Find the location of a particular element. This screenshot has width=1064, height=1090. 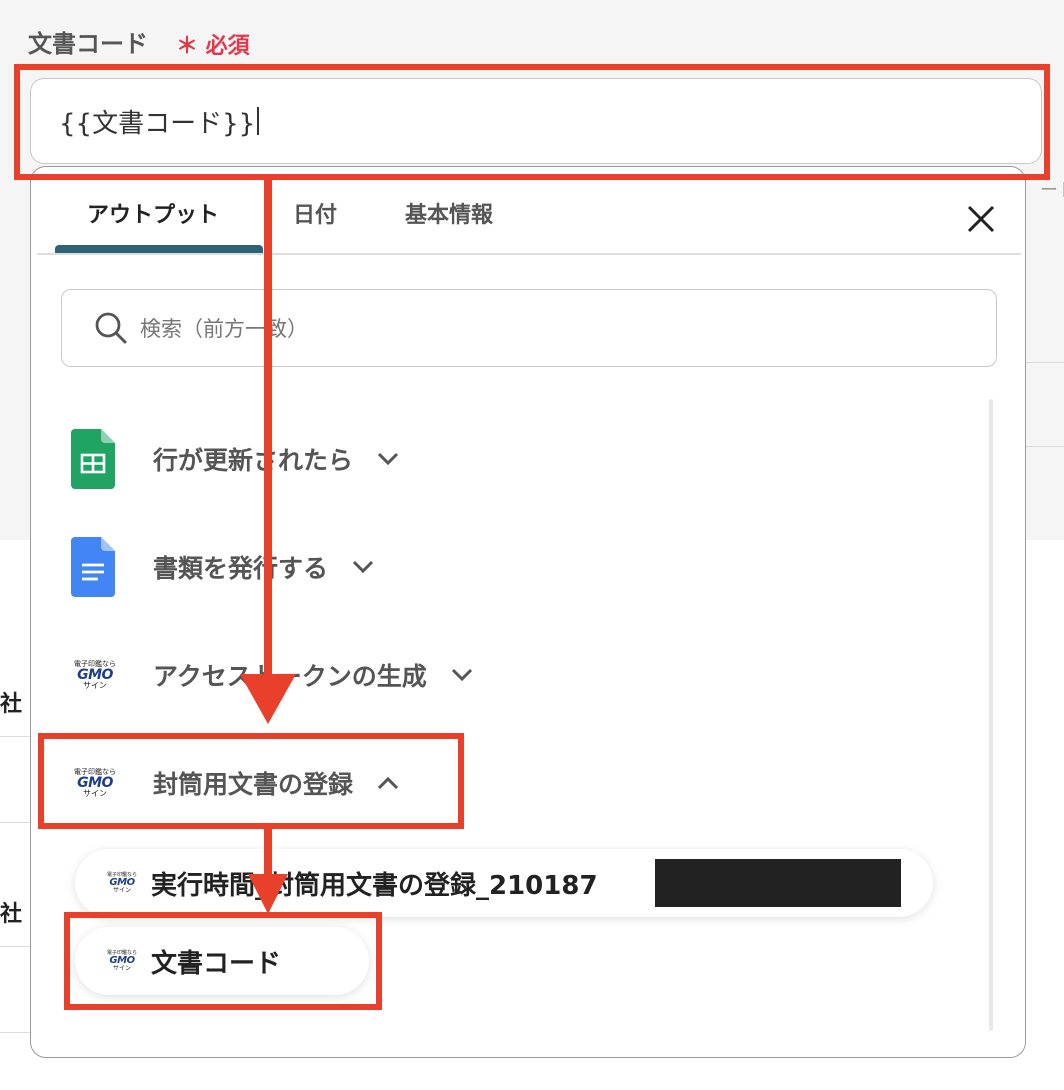

close-icon is located at coordinates (981, 219).